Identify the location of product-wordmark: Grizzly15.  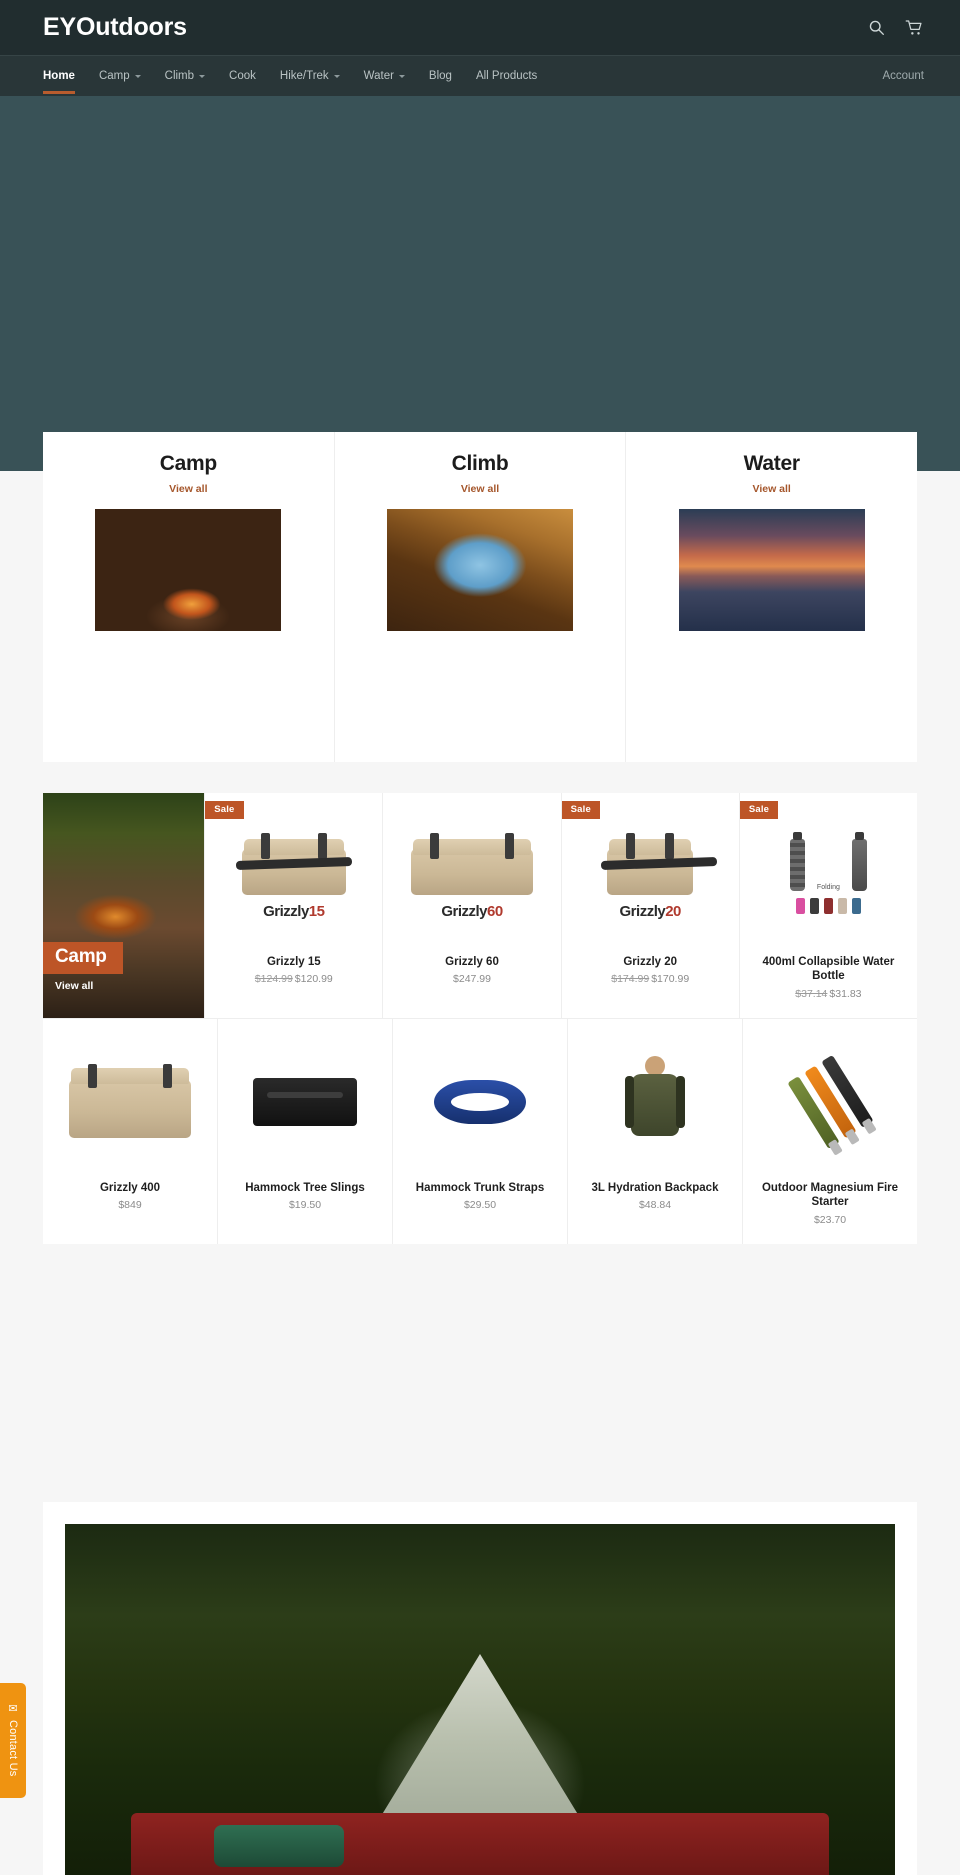
(294, 911).